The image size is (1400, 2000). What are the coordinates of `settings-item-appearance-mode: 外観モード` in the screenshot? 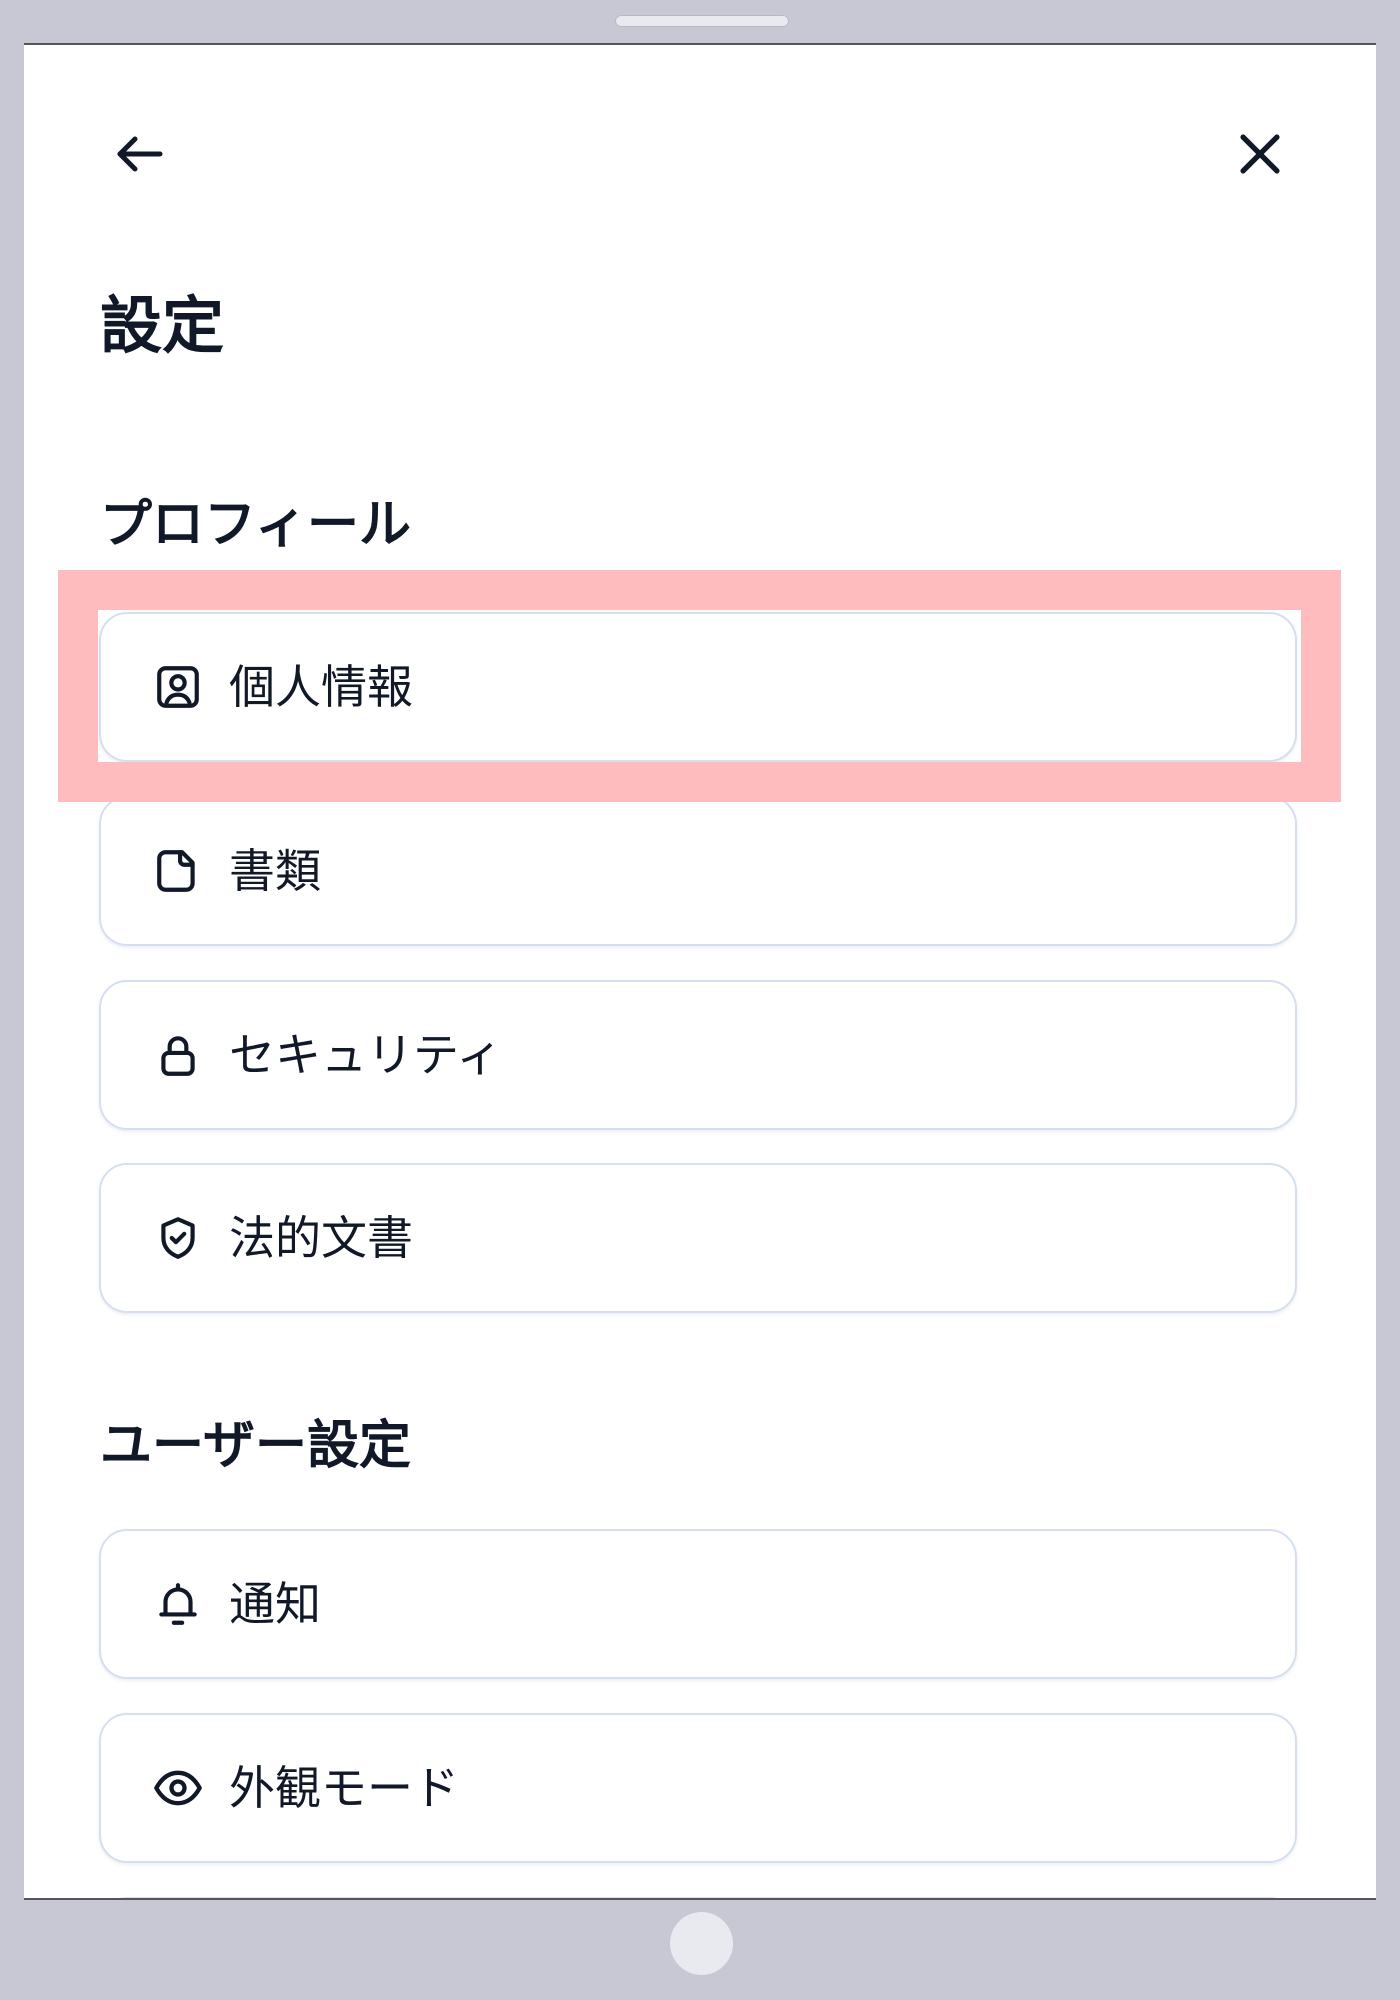 It's located at (698, 1788).